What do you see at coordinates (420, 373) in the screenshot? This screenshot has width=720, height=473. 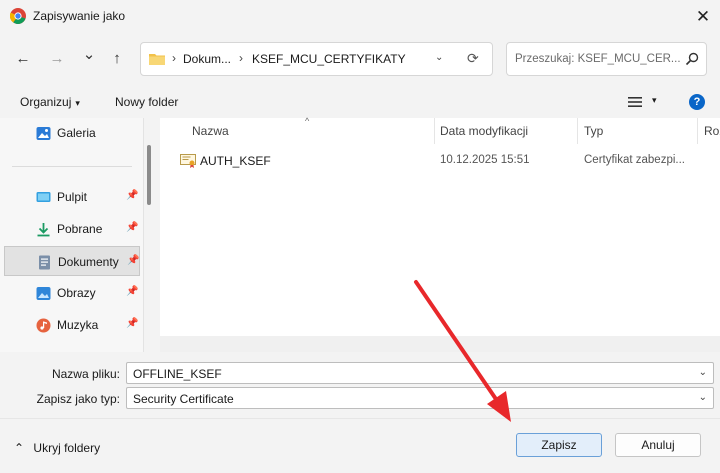 I see `filename-field: OFFLINE_KSEF ⌄` at bounding box center [420, 373].